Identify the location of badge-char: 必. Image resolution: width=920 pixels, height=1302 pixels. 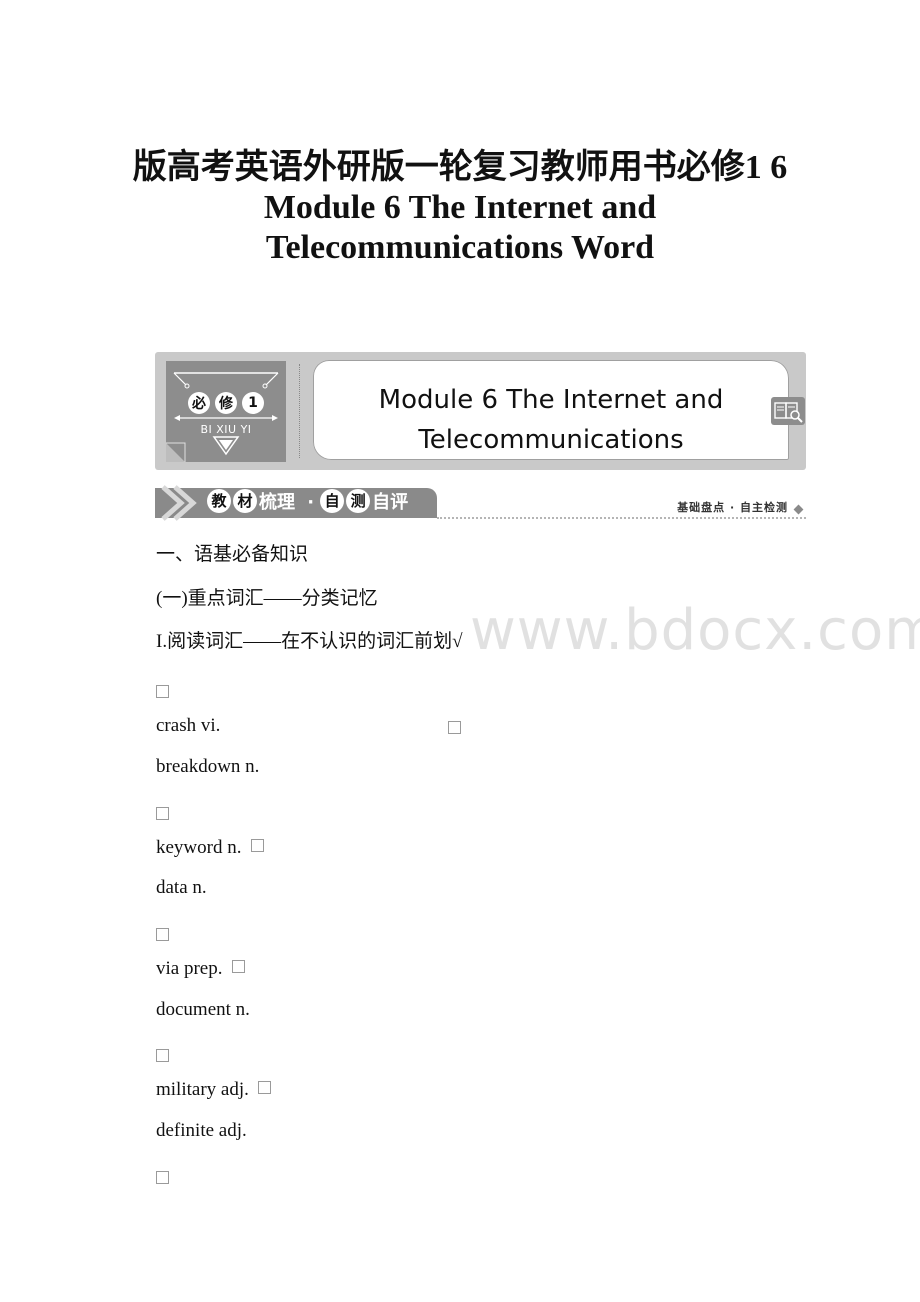
(199, 403).